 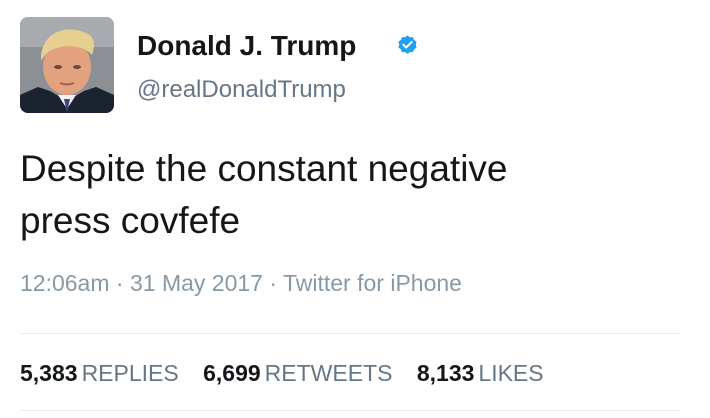 What do you see at coordinates (49, 373) in the screenshot?
I see `replies-count: 5,383` at bounding box center [49, 373].